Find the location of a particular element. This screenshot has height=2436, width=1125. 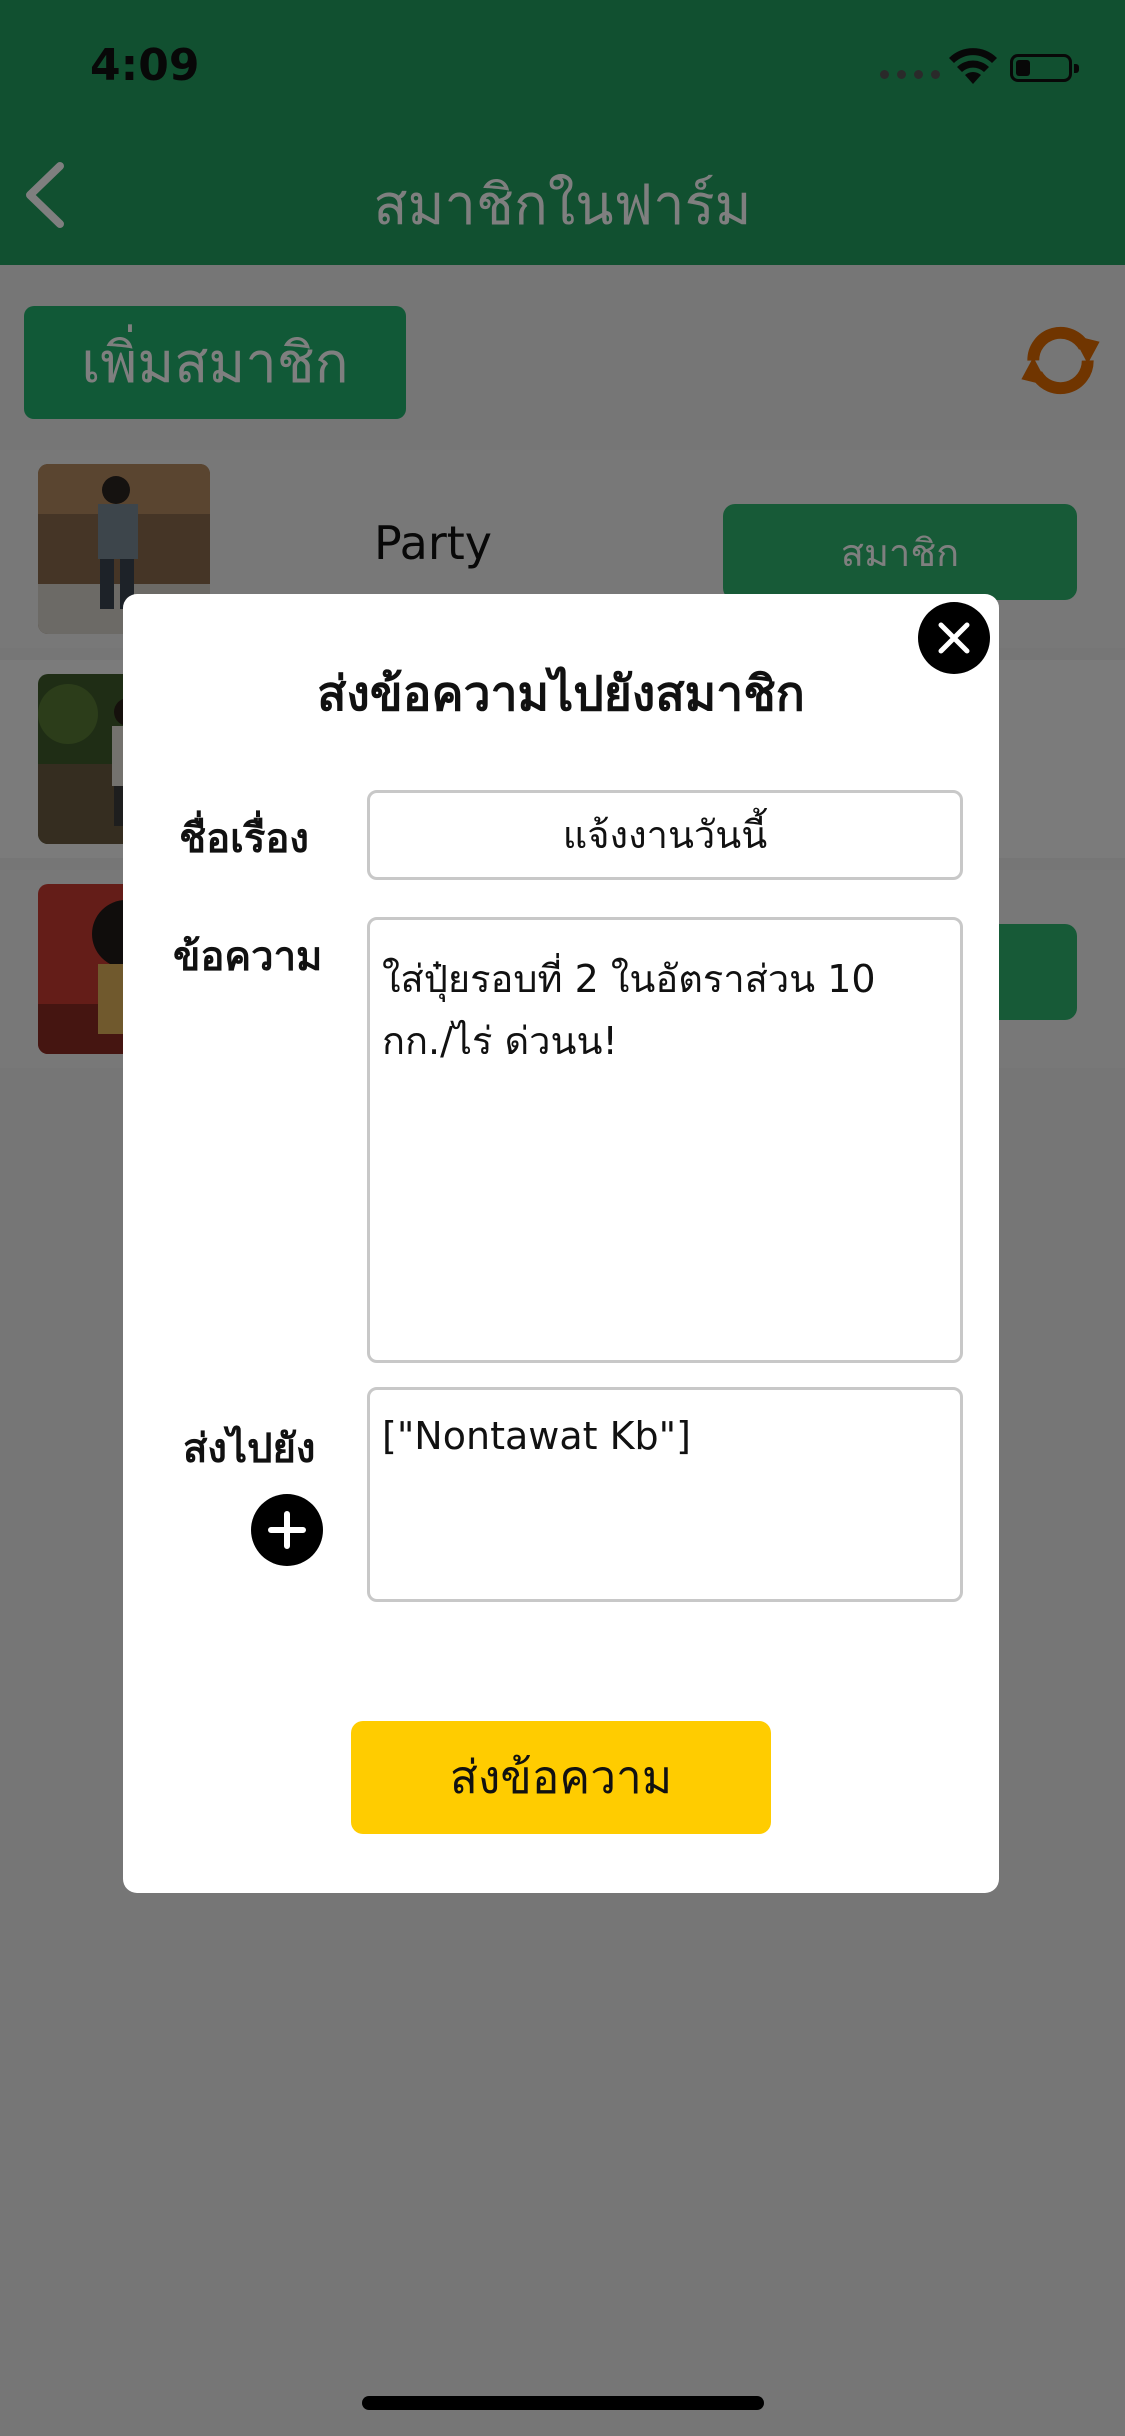

recipients-field: ["Nontawat Kb"] is located at coordinates (665, 1494).